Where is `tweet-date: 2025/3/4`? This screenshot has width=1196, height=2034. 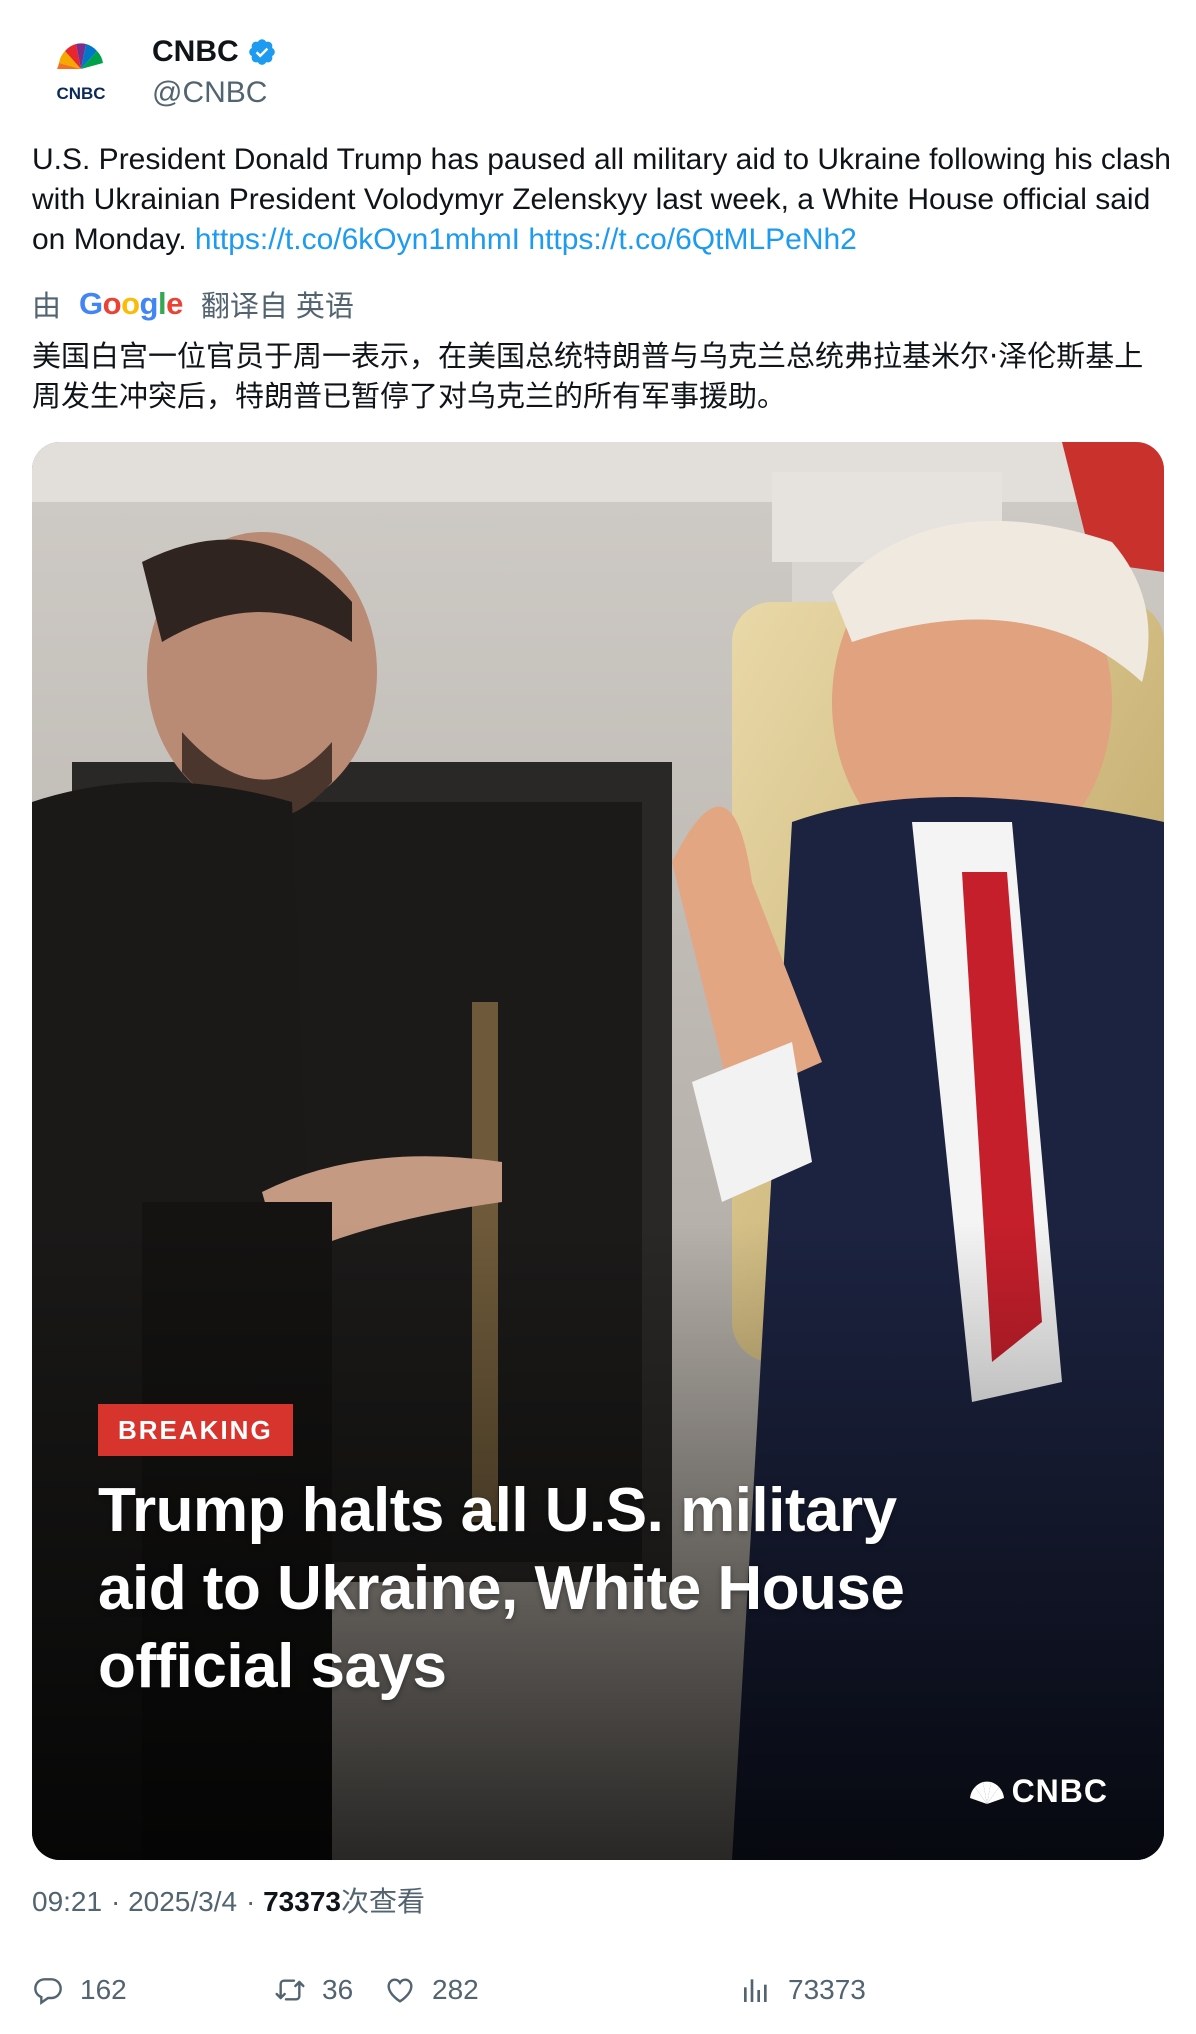 tweet-date: 2025/3/4 is located at coordinates (182, 1901).